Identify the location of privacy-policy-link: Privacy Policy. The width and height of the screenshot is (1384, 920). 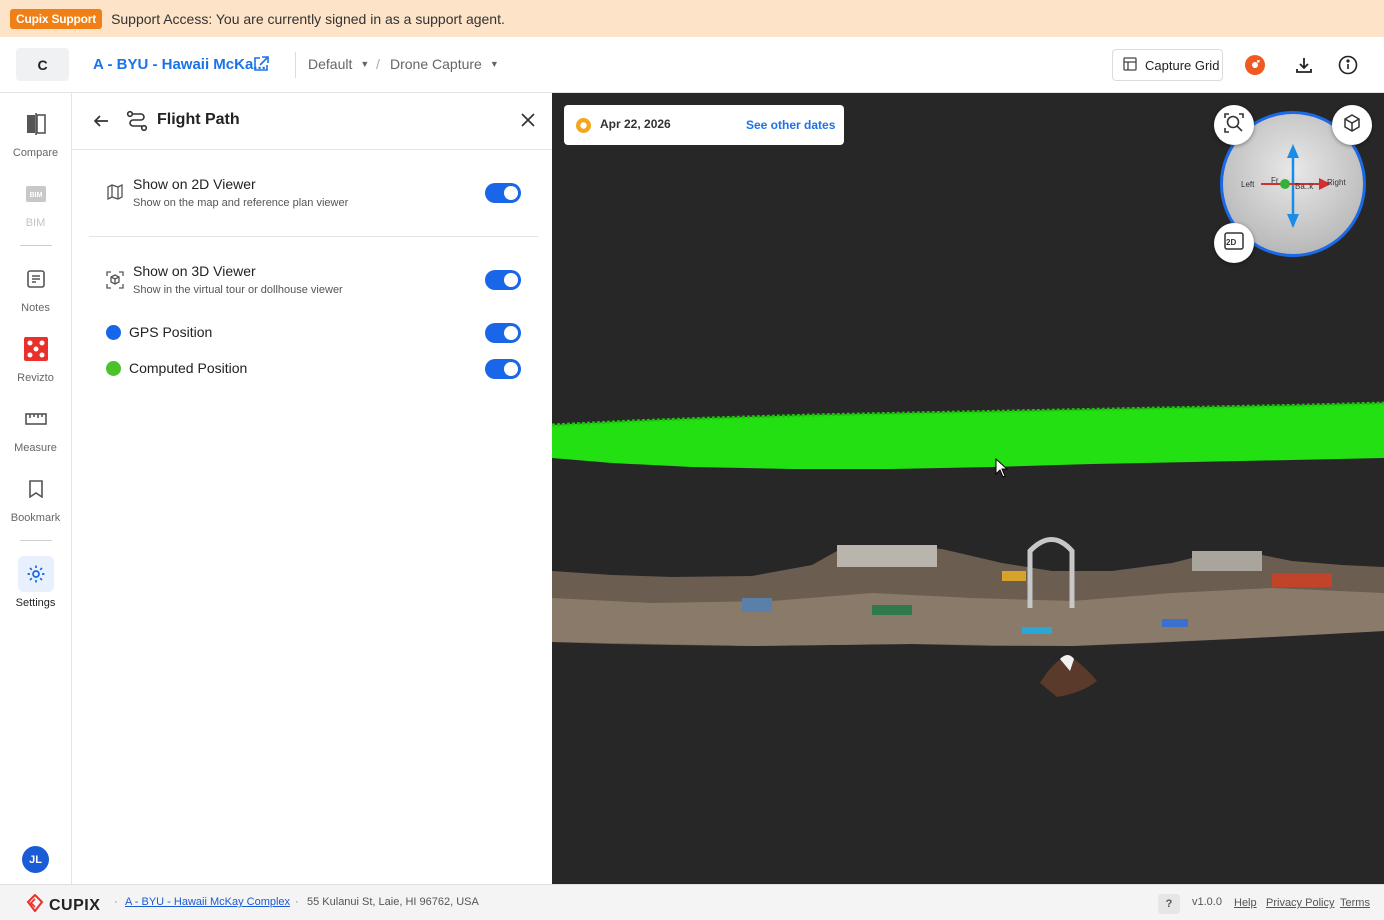
(1300, 903).